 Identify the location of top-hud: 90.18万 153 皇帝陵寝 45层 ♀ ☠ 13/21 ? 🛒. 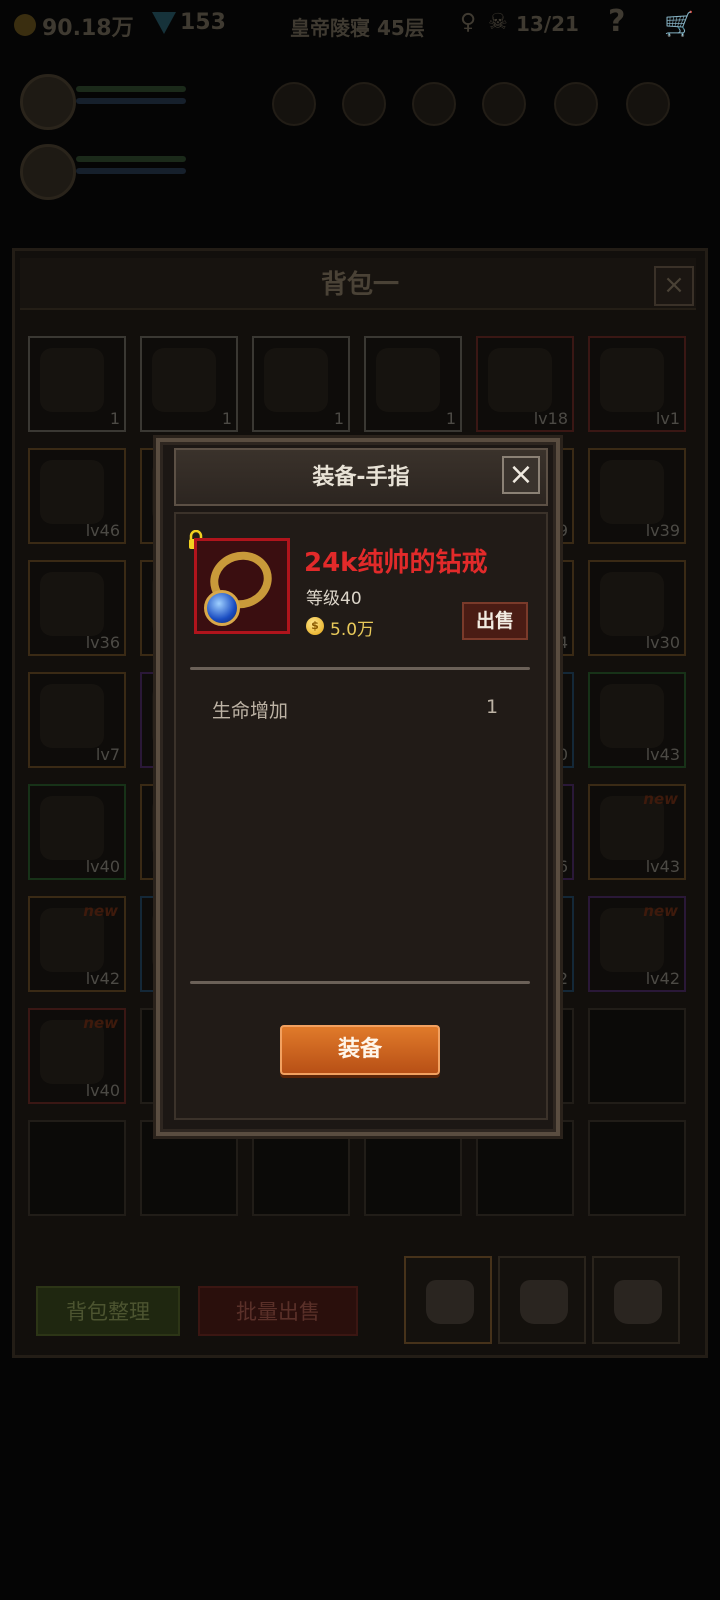
(360, 26).